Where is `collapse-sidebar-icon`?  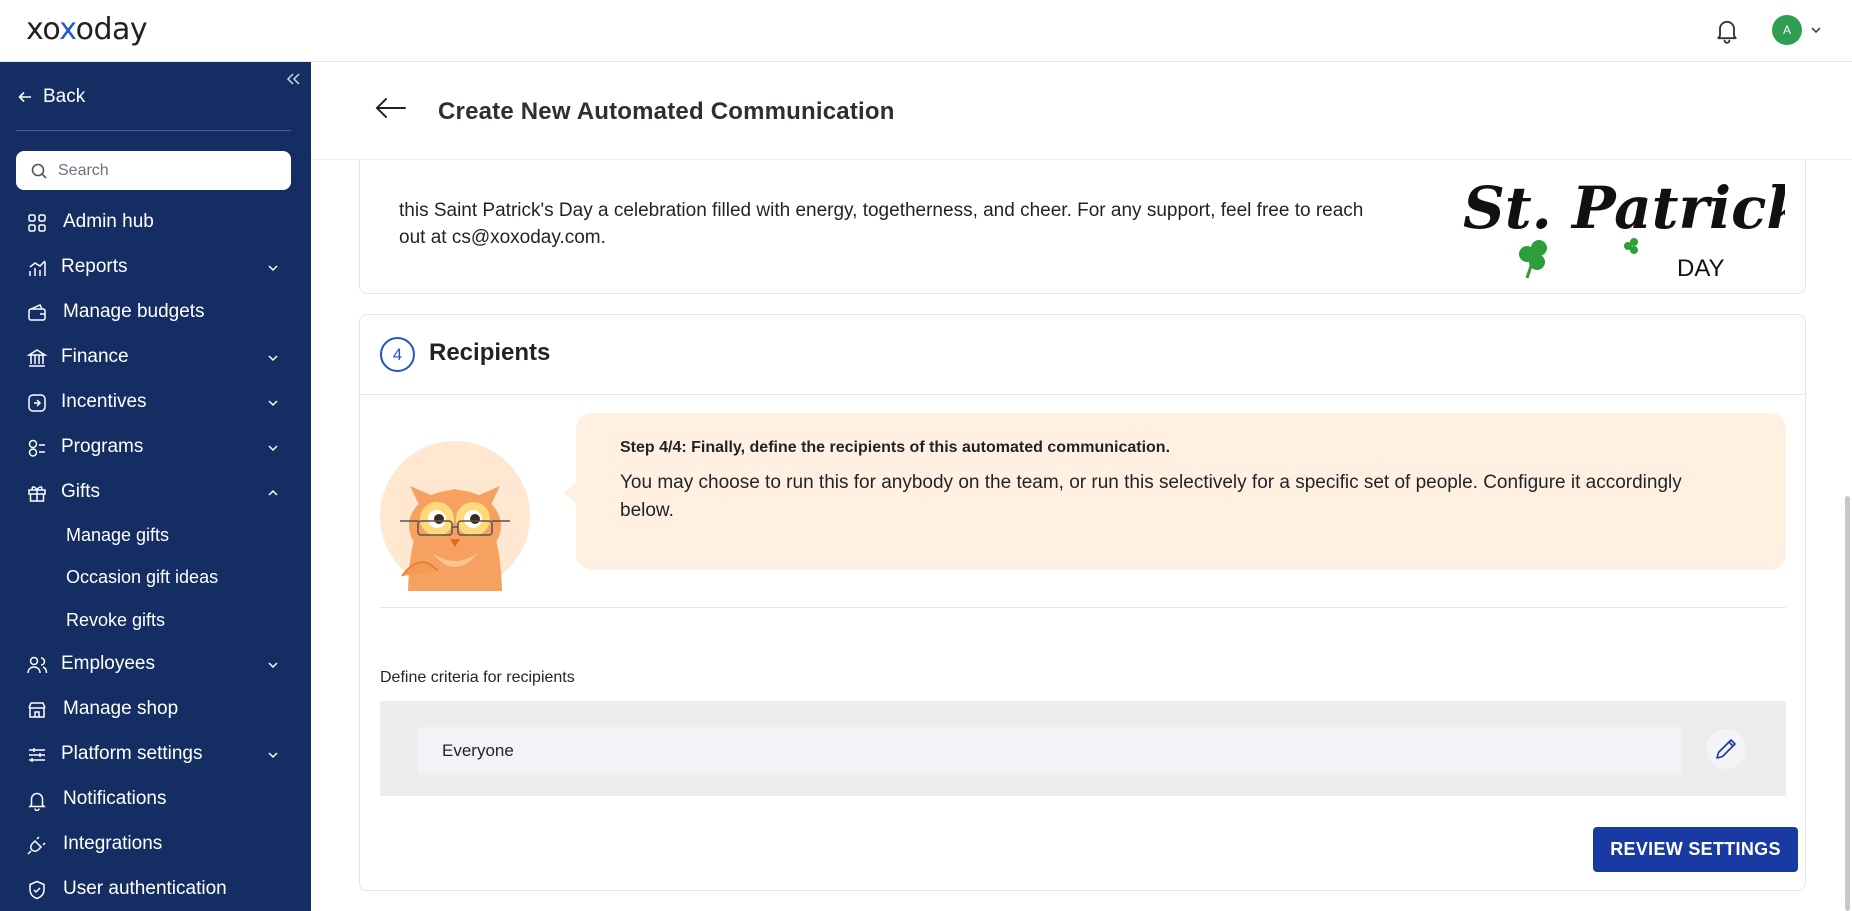
collapse-sidebar-icon is located at coordinates (293, 79).